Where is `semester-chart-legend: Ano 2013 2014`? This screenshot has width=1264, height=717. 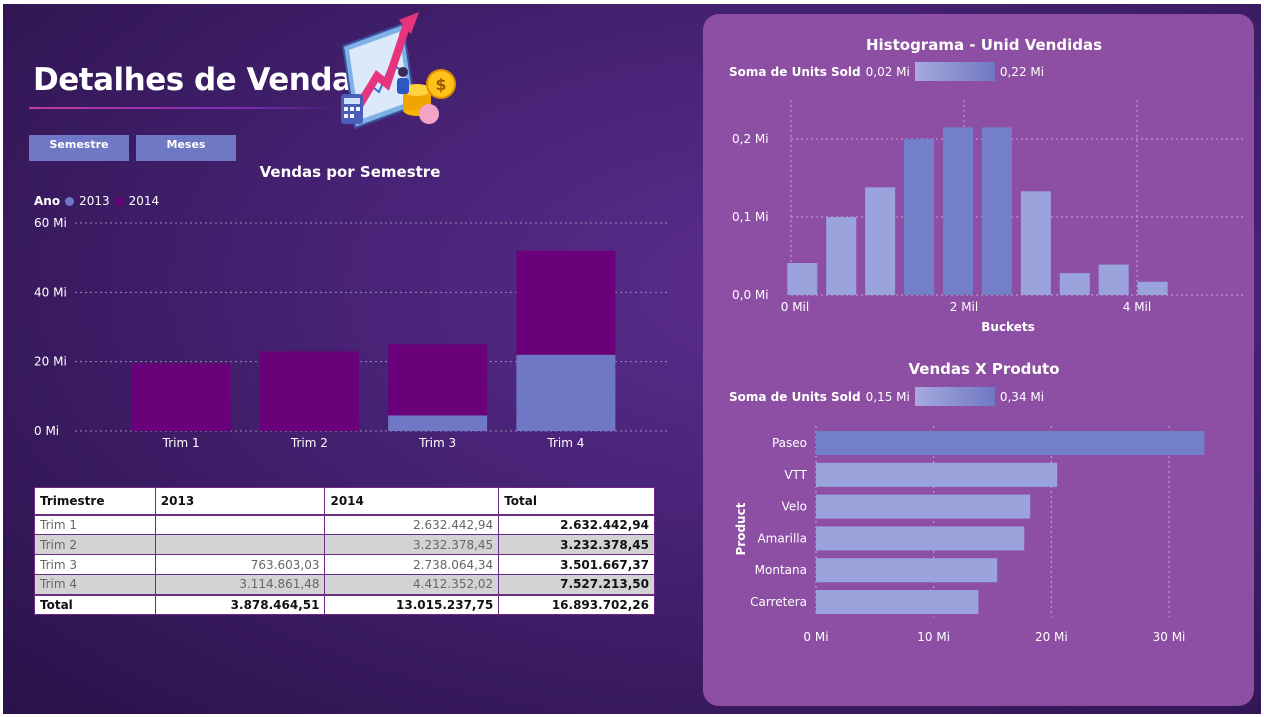
semester-chart-legend: Ano 2013 2014 is located at coordinates (96, 201).